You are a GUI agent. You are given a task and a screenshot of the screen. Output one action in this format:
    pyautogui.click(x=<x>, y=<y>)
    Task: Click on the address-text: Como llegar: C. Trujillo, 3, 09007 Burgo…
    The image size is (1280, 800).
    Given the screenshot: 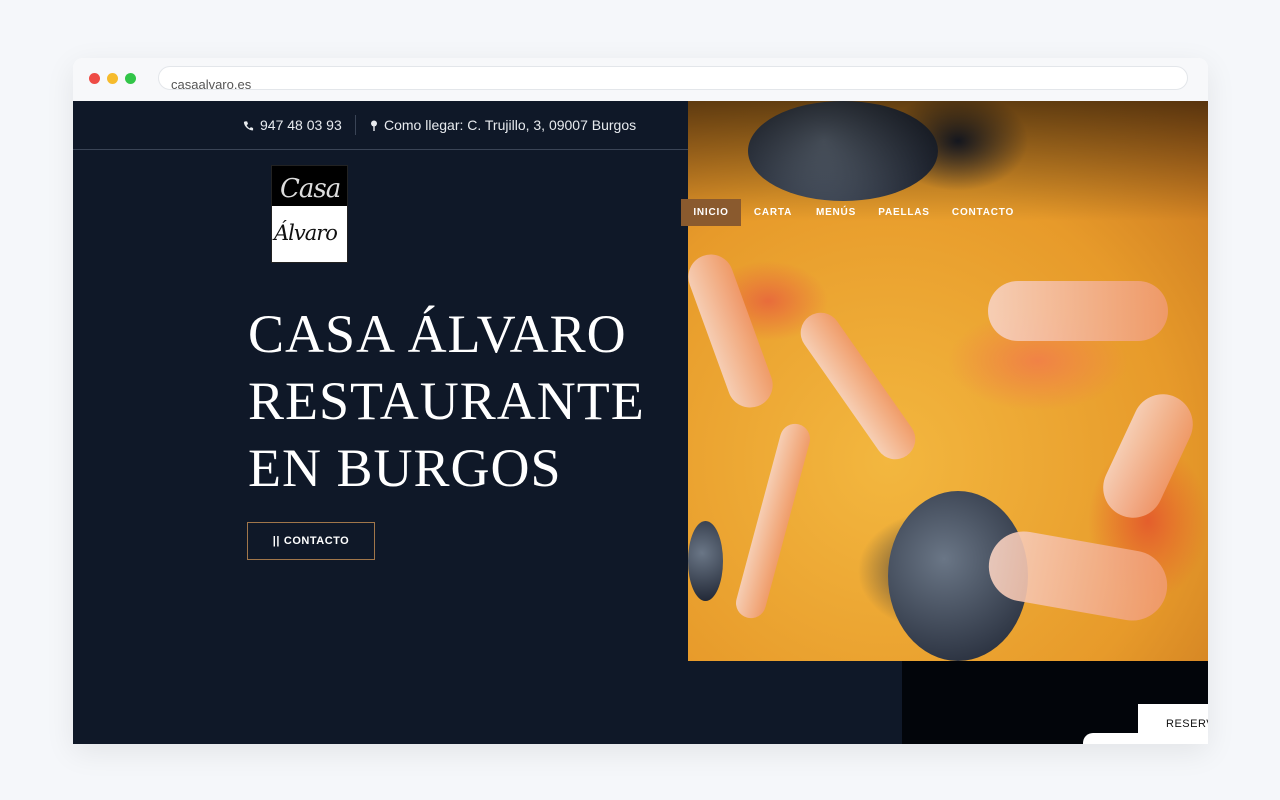 What is the action you would take?
    pyautogui.click(x=510, y=125)
    